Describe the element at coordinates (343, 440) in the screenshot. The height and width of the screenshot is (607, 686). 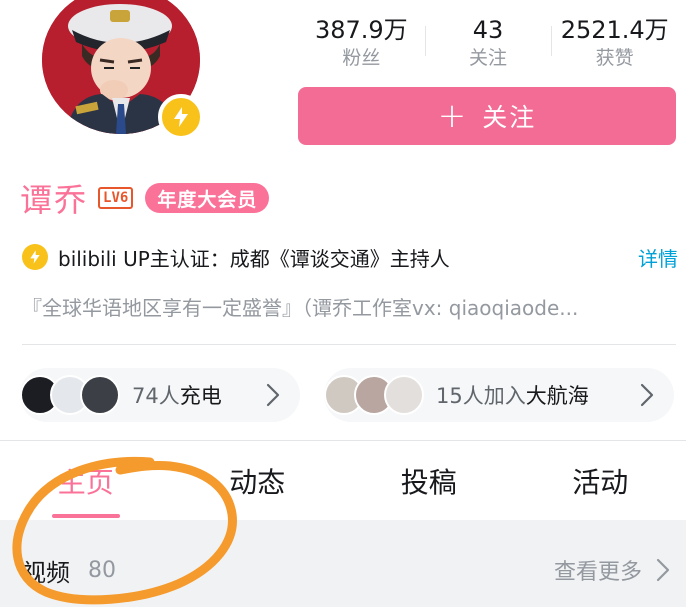
I see `section-divider` at that location.